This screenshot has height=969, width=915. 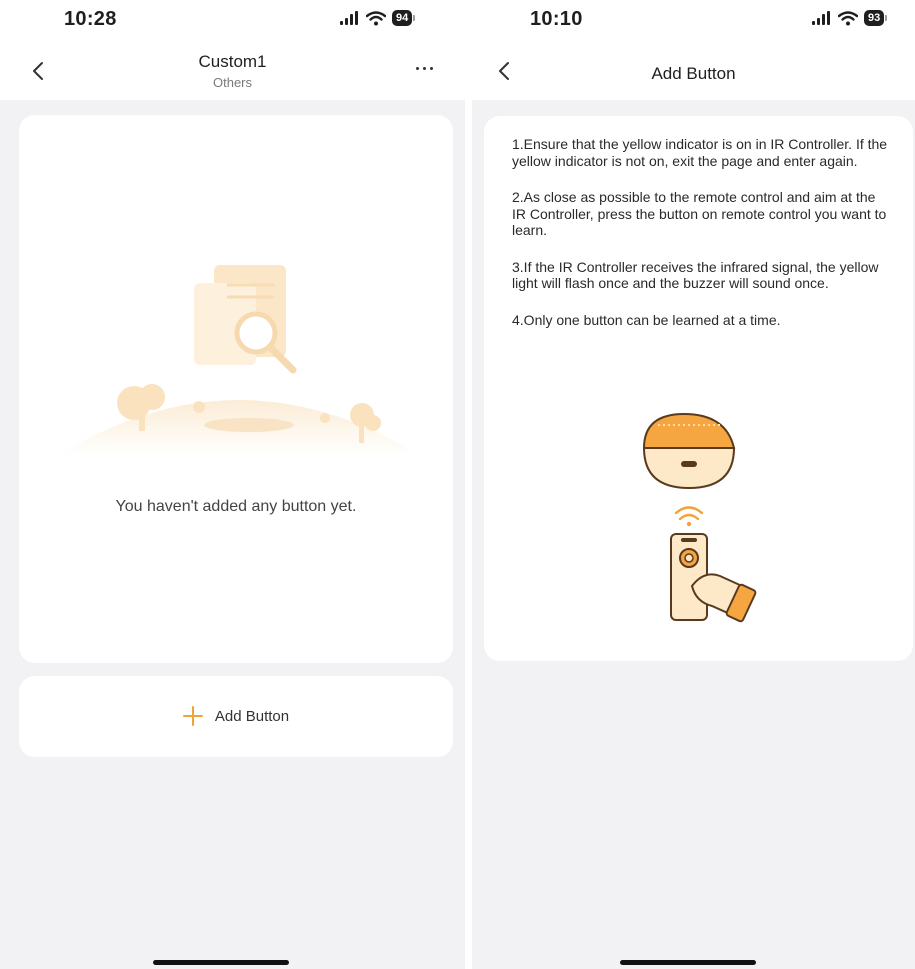 What do you see at coordinates (424, 68) in the screenshot?
I see `more-dots-icon` at bounding box center [424, 68].